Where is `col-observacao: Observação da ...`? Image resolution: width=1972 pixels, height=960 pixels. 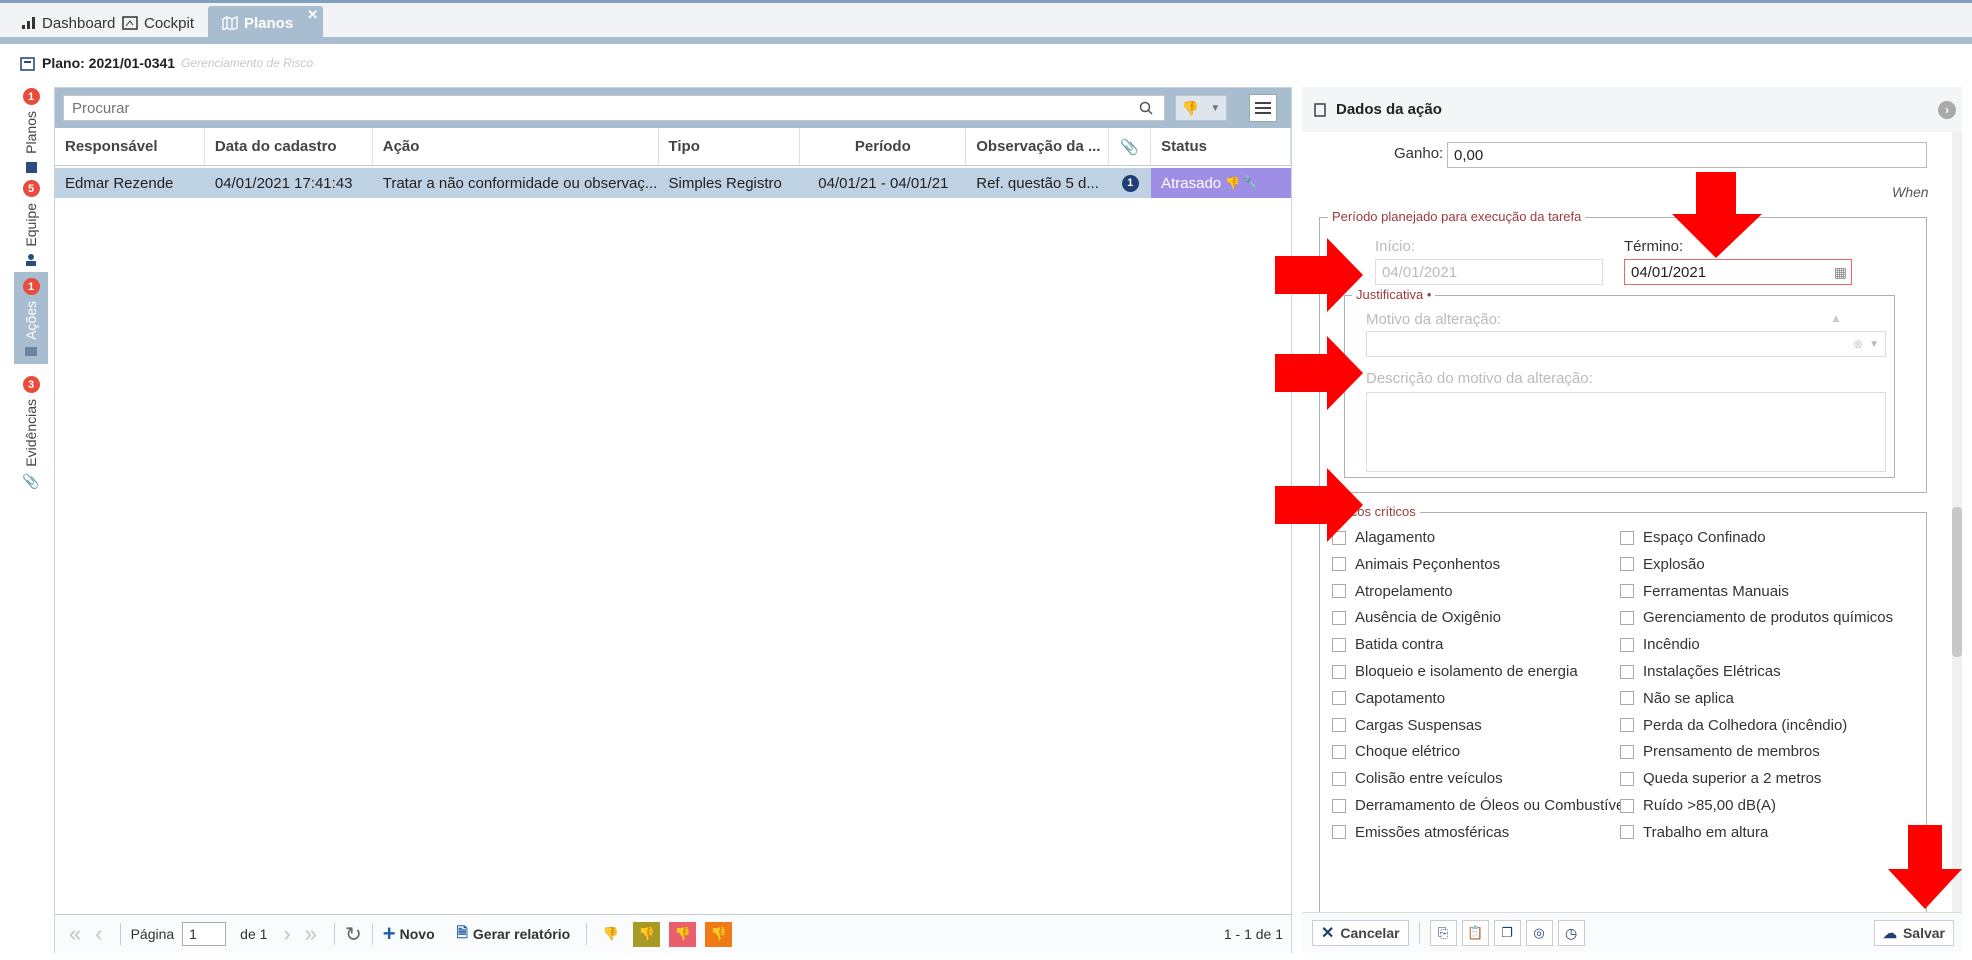 col-observacao: Observação da ... is located at coordinates (1038, 146).